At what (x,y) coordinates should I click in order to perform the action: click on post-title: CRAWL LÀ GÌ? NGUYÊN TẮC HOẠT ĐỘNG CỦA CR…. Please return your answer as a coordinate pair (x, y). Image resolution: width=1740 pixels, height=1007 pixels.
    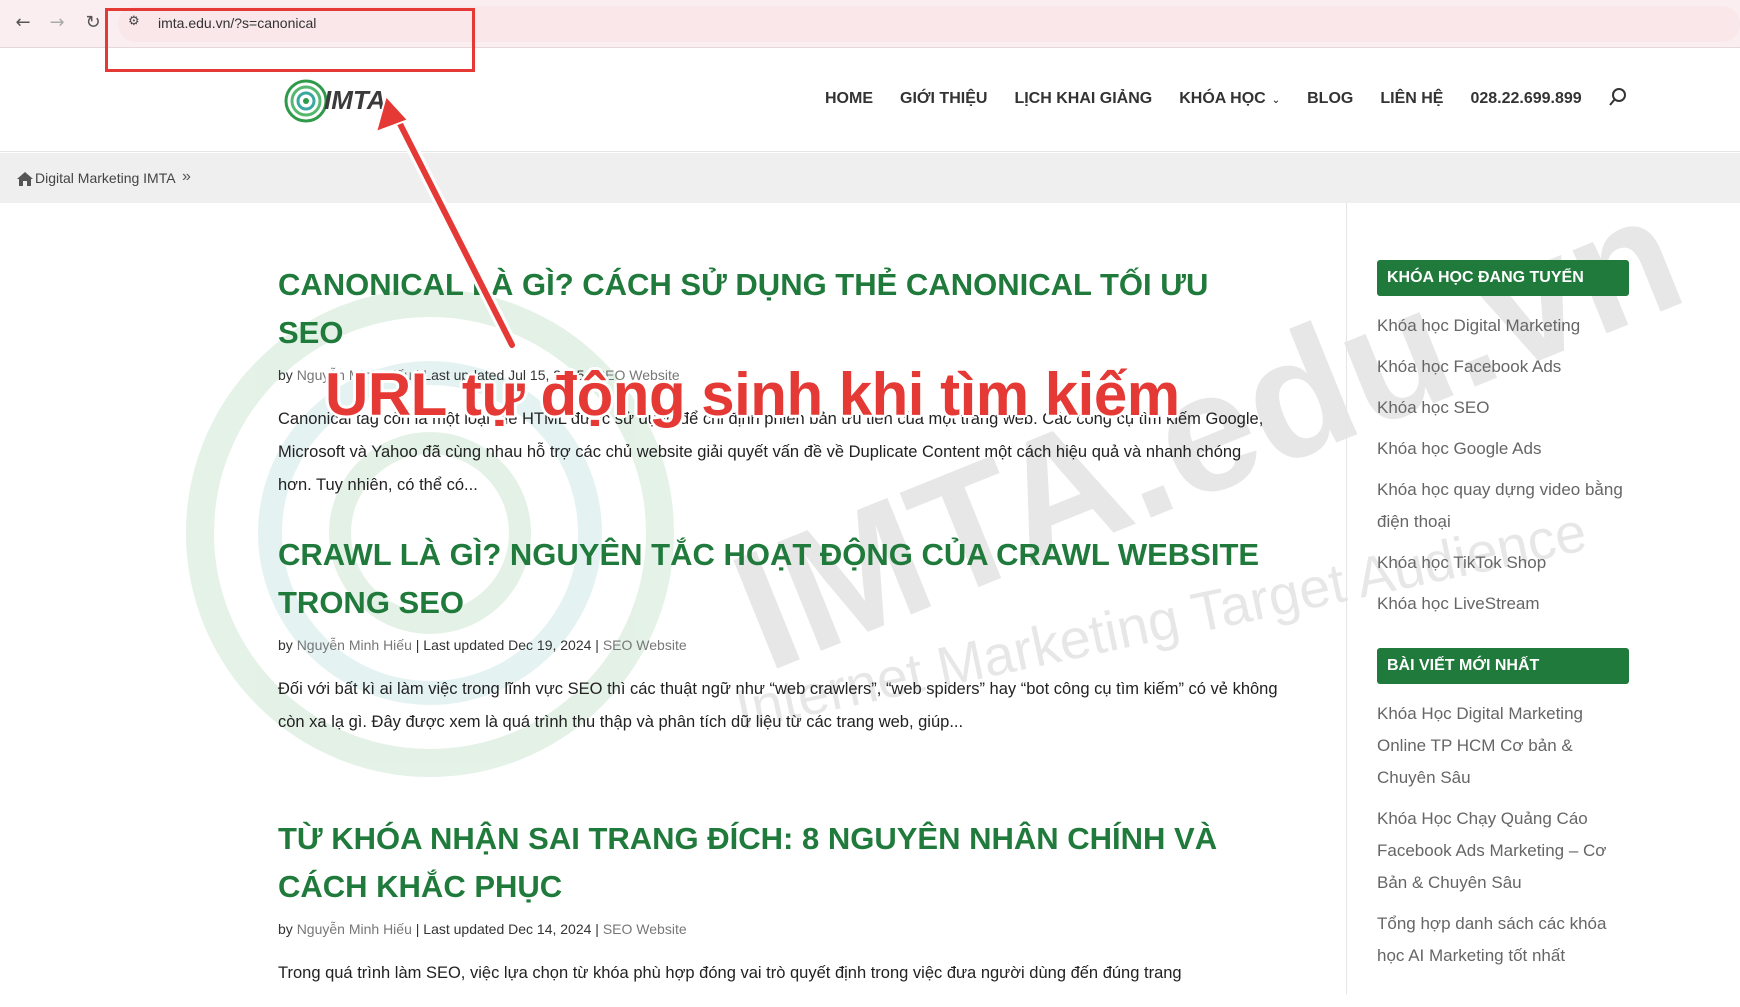
    Looking at the image, I should click on (778, 579).